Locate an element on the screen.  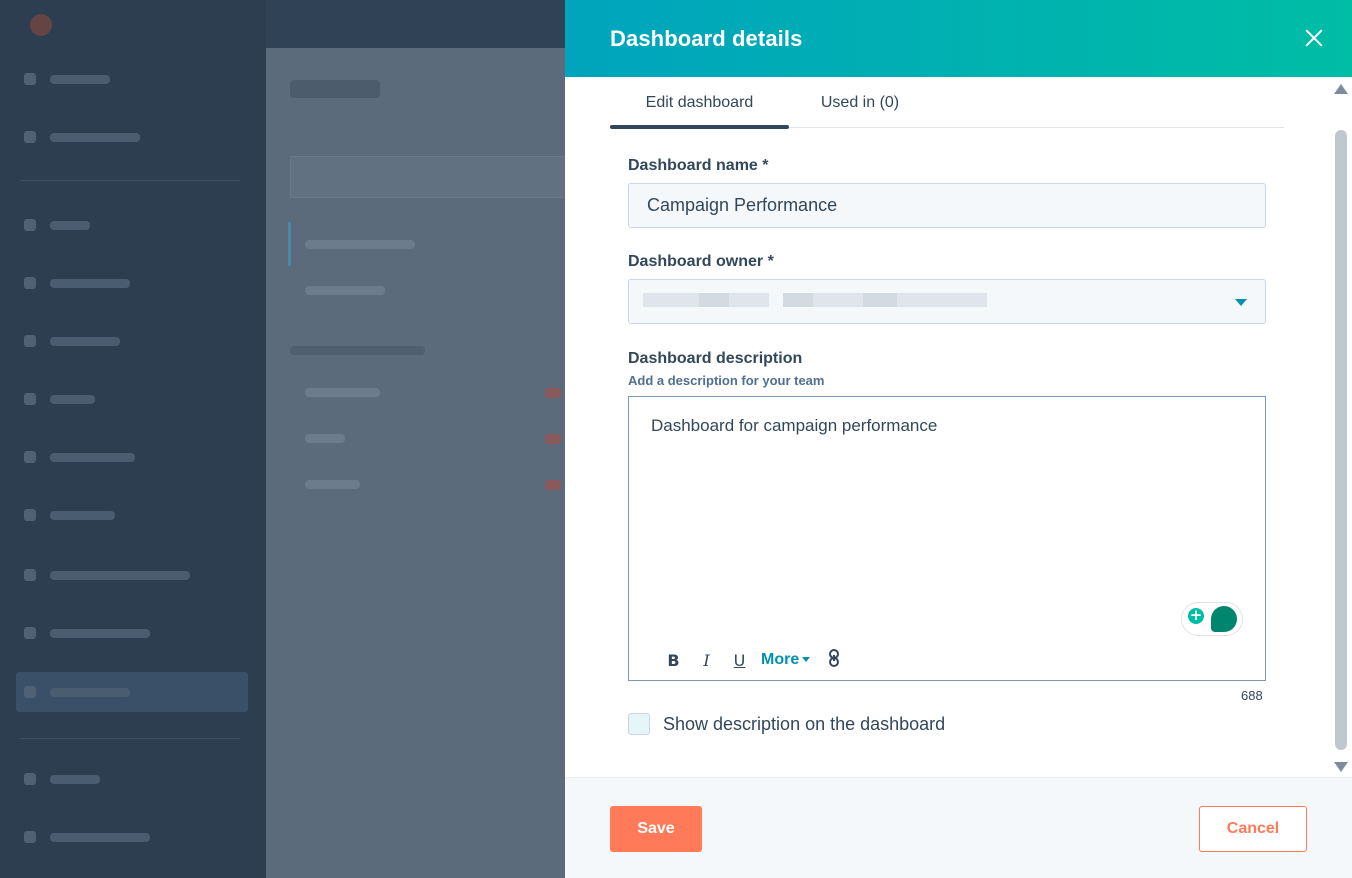
dashboard-owner-select is located at coordinates (947, 301).